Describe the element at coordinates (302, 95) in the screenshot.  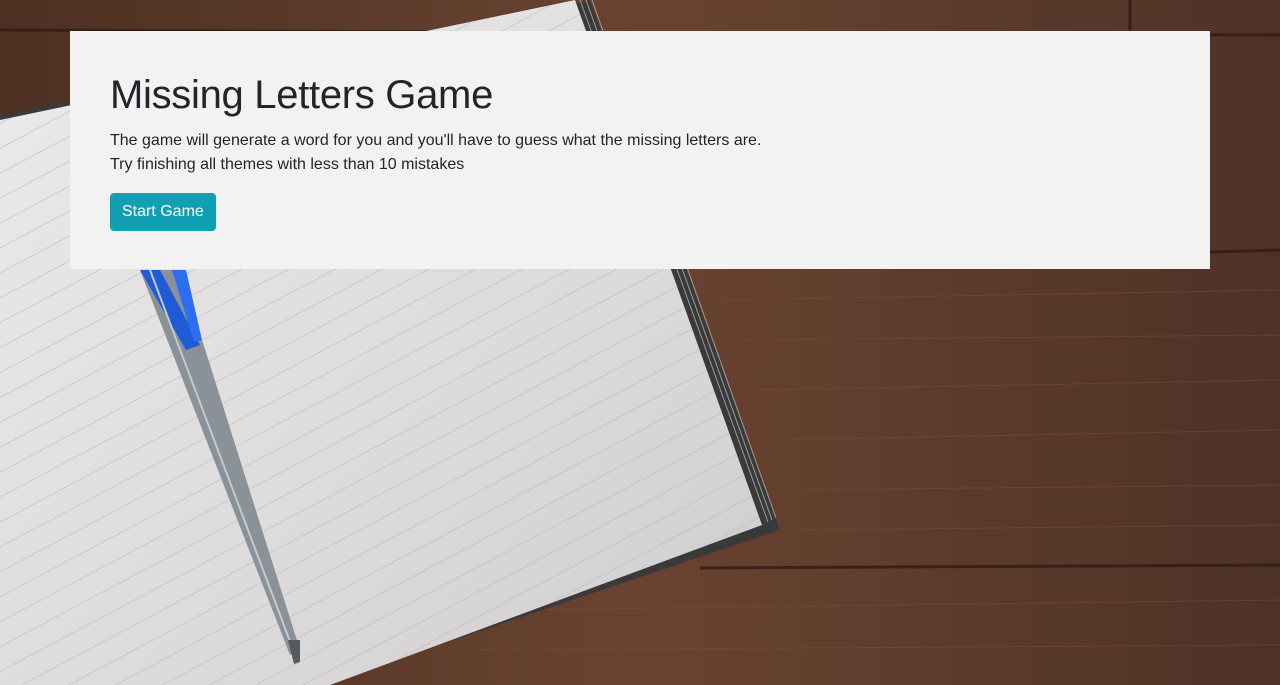
I see `page-title: Missing Letters Game` at that location.